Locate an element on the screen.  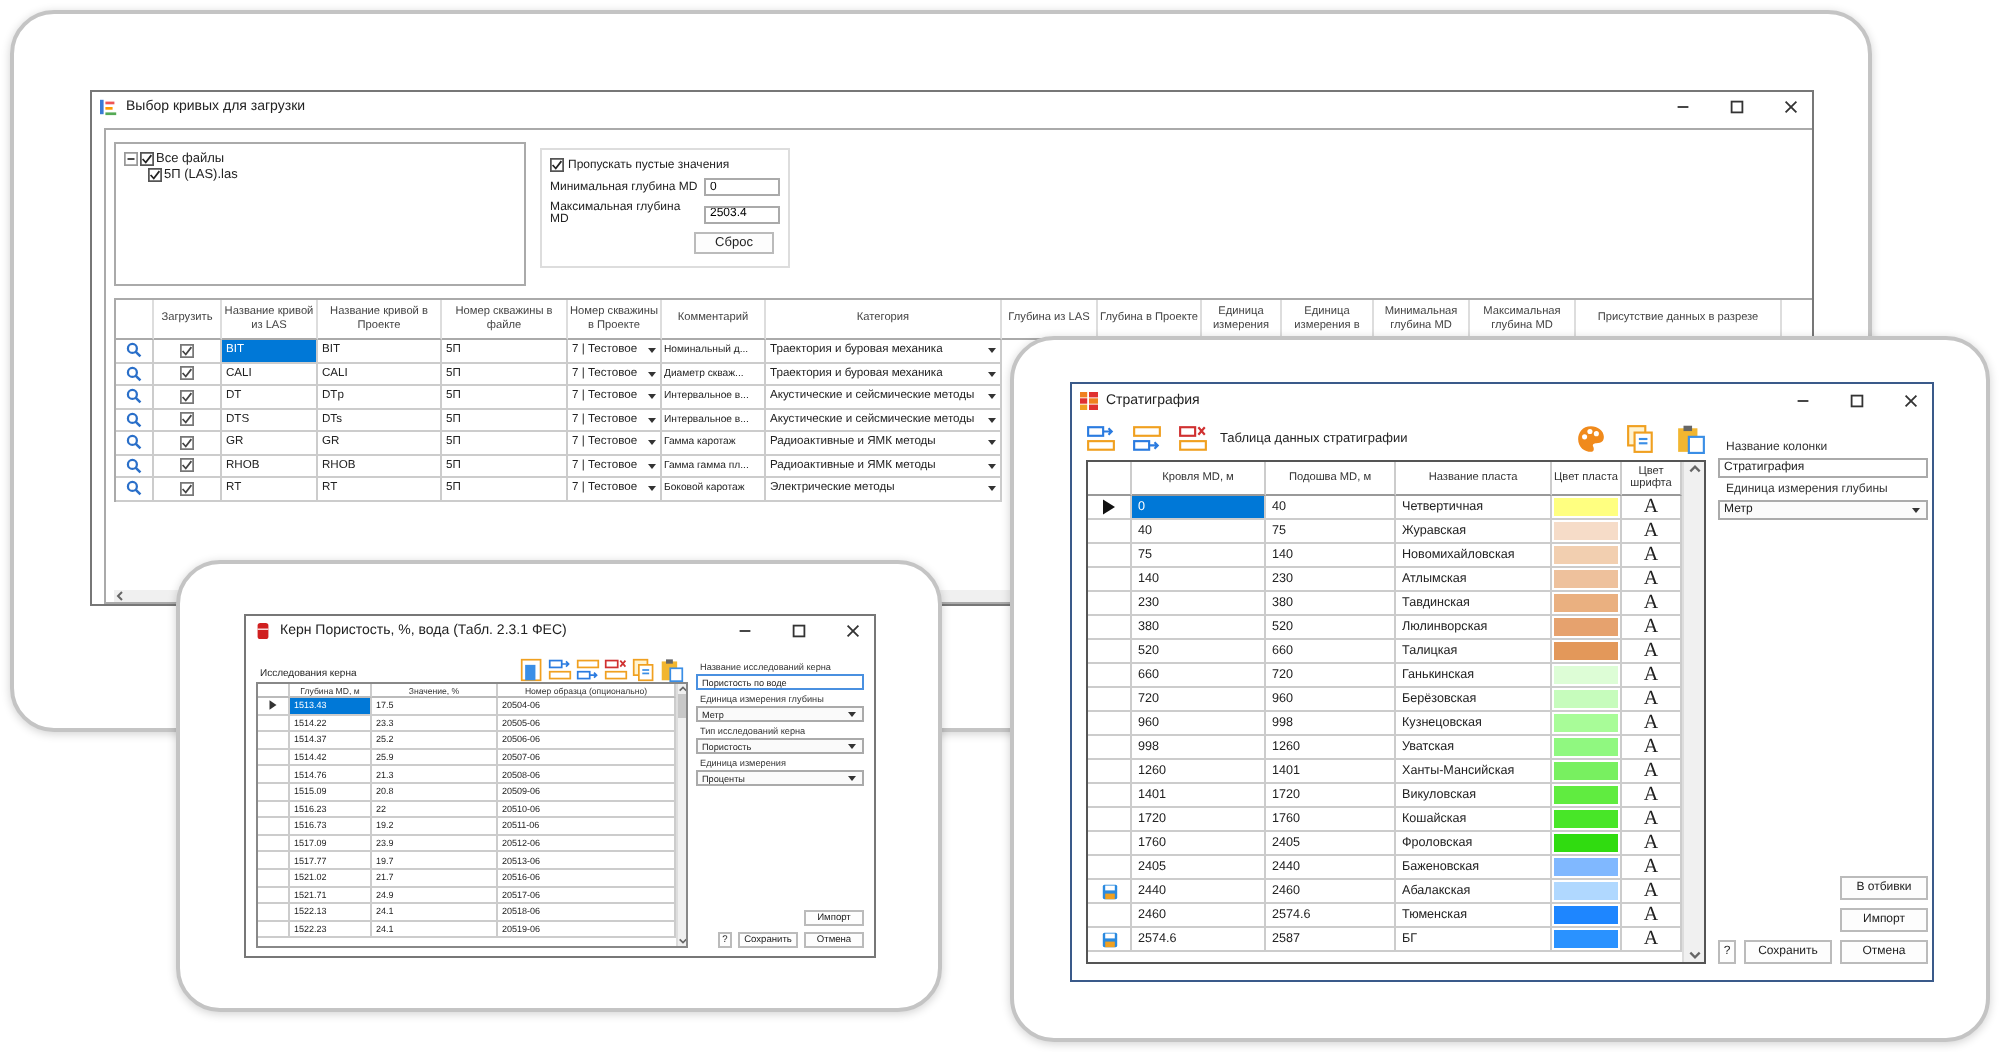
scroll-left-icon is located at coordinates (120, 596).